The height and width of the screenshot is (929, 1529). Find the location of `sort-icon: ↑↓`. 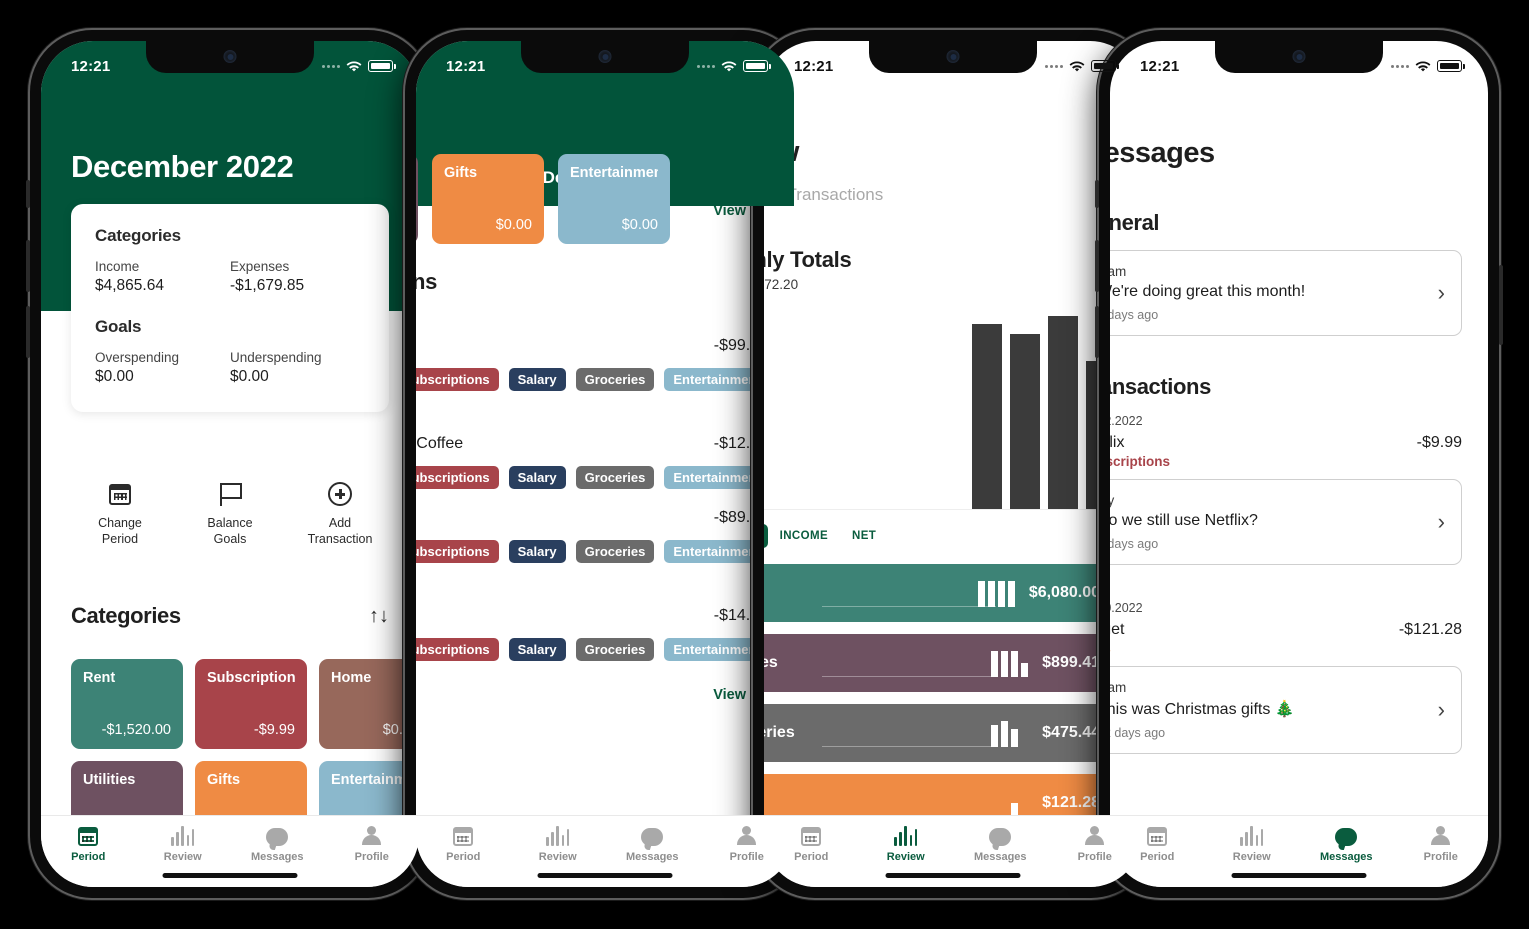

sort-icon: ↑↓ is located at coordinates (379, 616).